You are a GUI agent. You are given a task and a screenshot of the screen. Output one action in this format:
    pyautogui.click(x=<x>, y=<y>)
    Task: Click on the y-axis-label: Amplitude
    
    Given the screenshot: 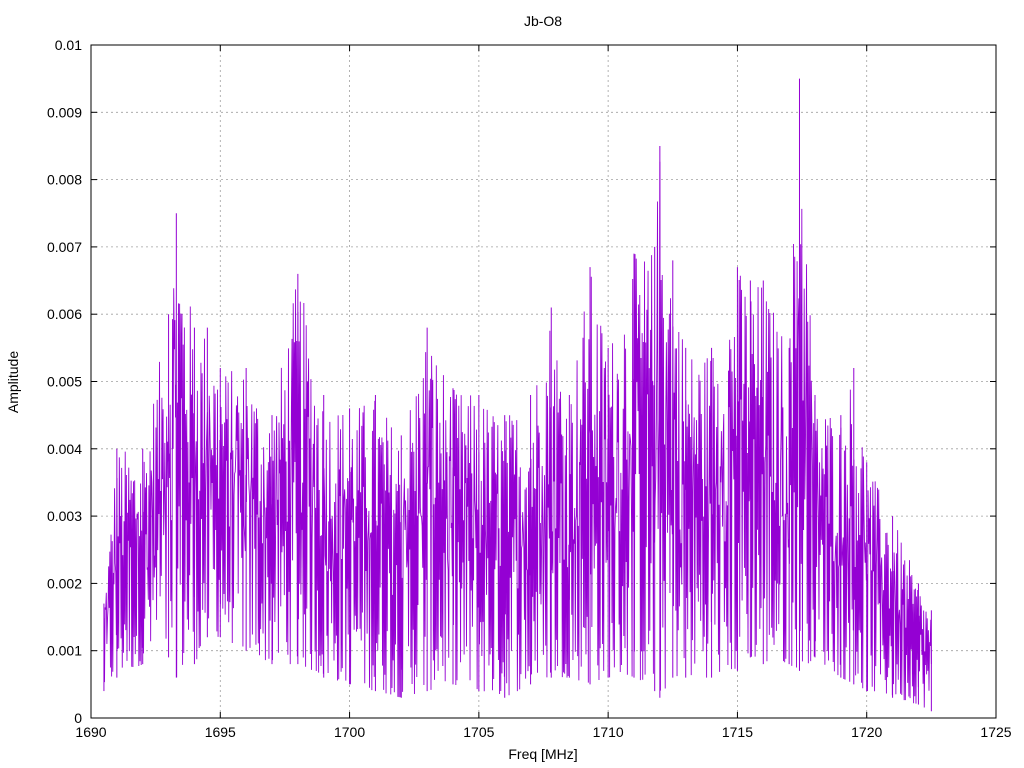 What is the action you would take?
    pyautogui.click(x=13, y=382)
    